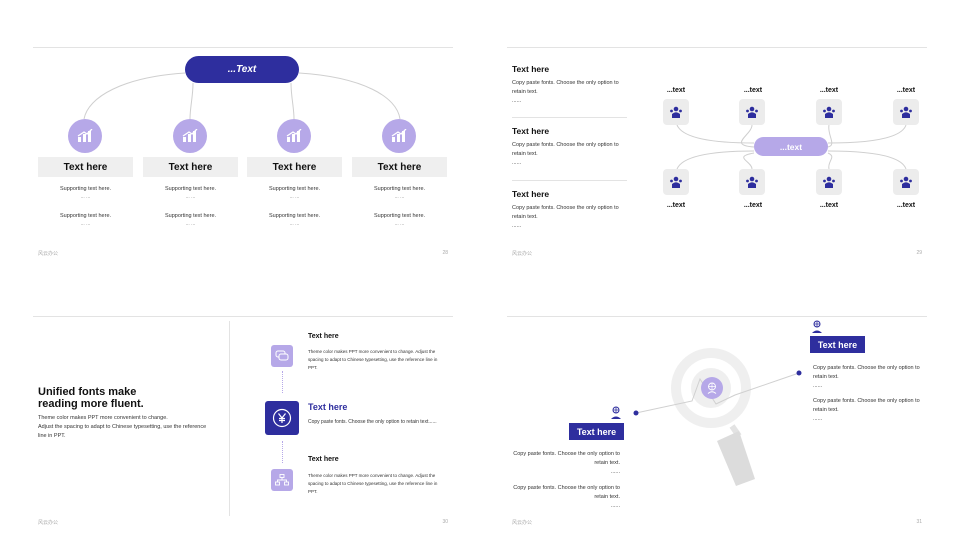 Image resolution: width=960 pixels, height=548 pixels. I want to click on page-number: 29, so click(919, 253).